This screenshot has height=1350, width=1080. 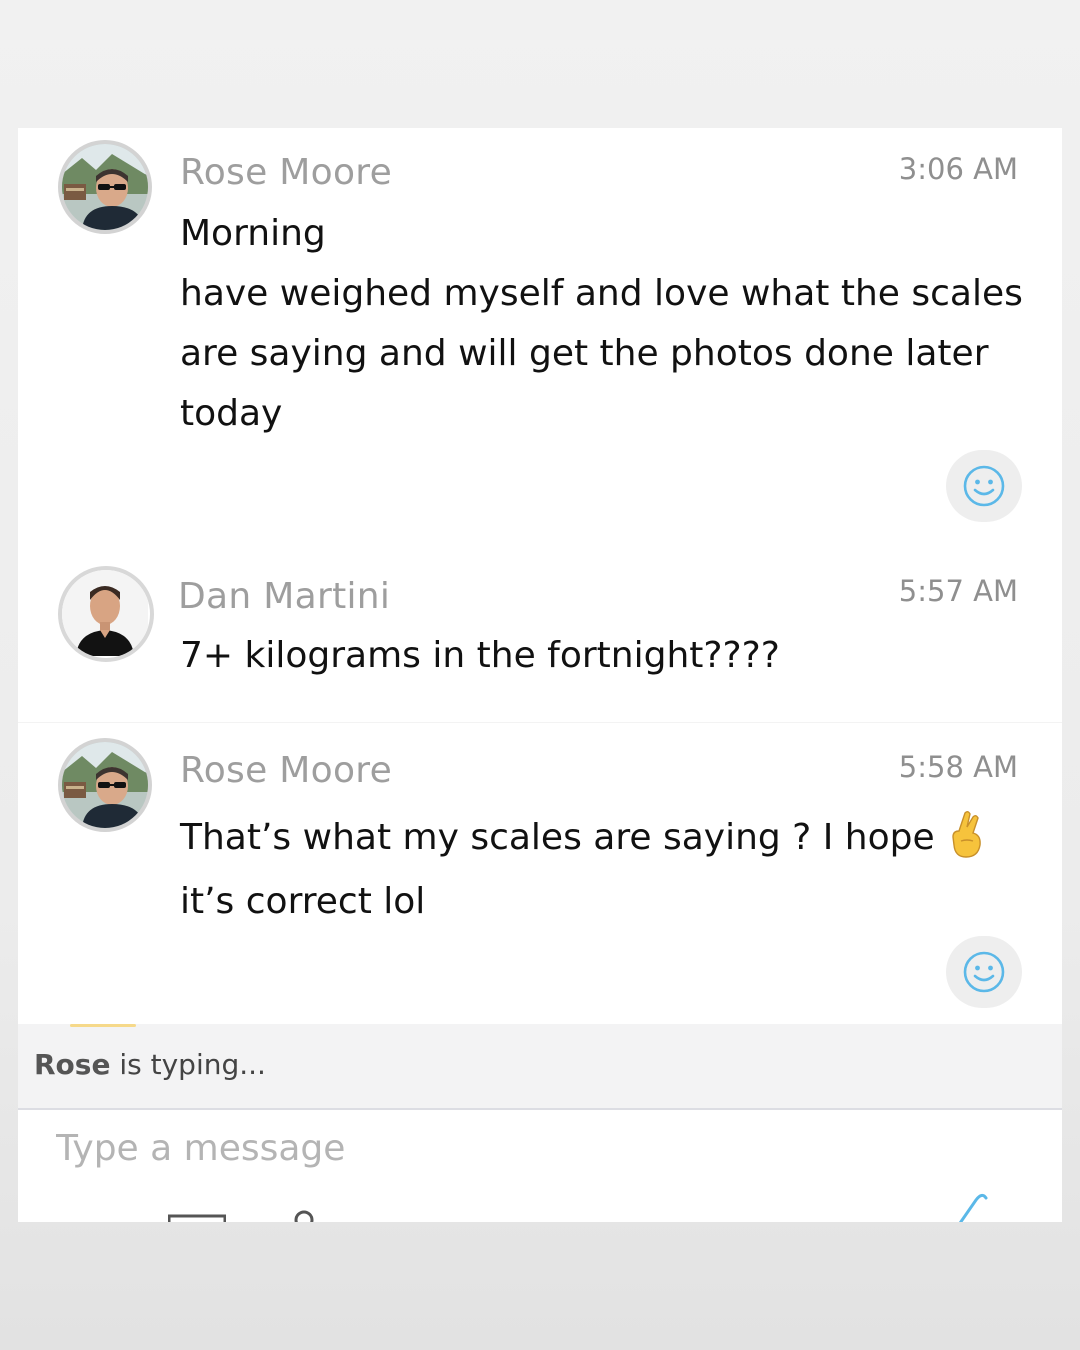 What do you see at coordinates (958, 169) in the screenshot?
I see `message-timestamp: 3:06 AM` at bounding box center [958, 169].